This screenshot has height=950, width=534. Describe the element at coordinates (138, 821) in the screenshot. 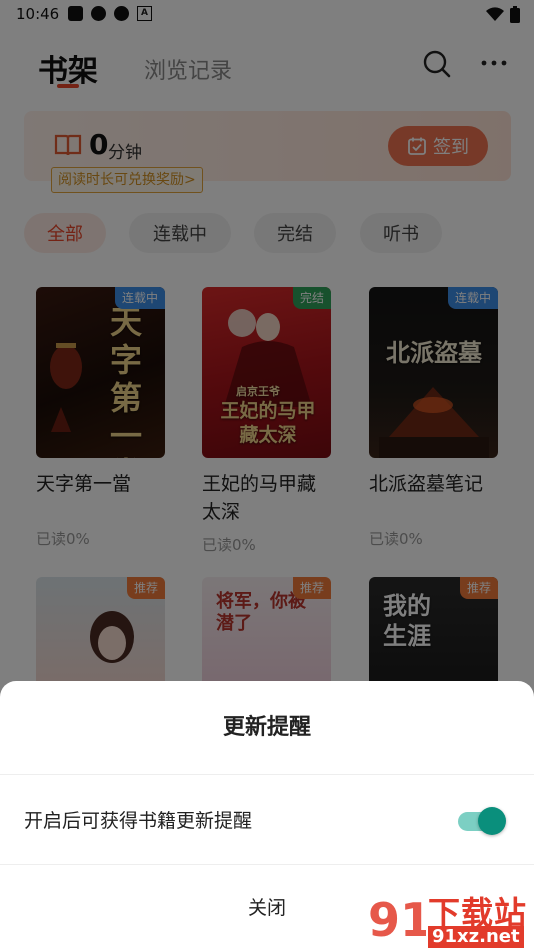

I see `update-reminder-label: 开启后可获得书籍更新提醒` at that location.